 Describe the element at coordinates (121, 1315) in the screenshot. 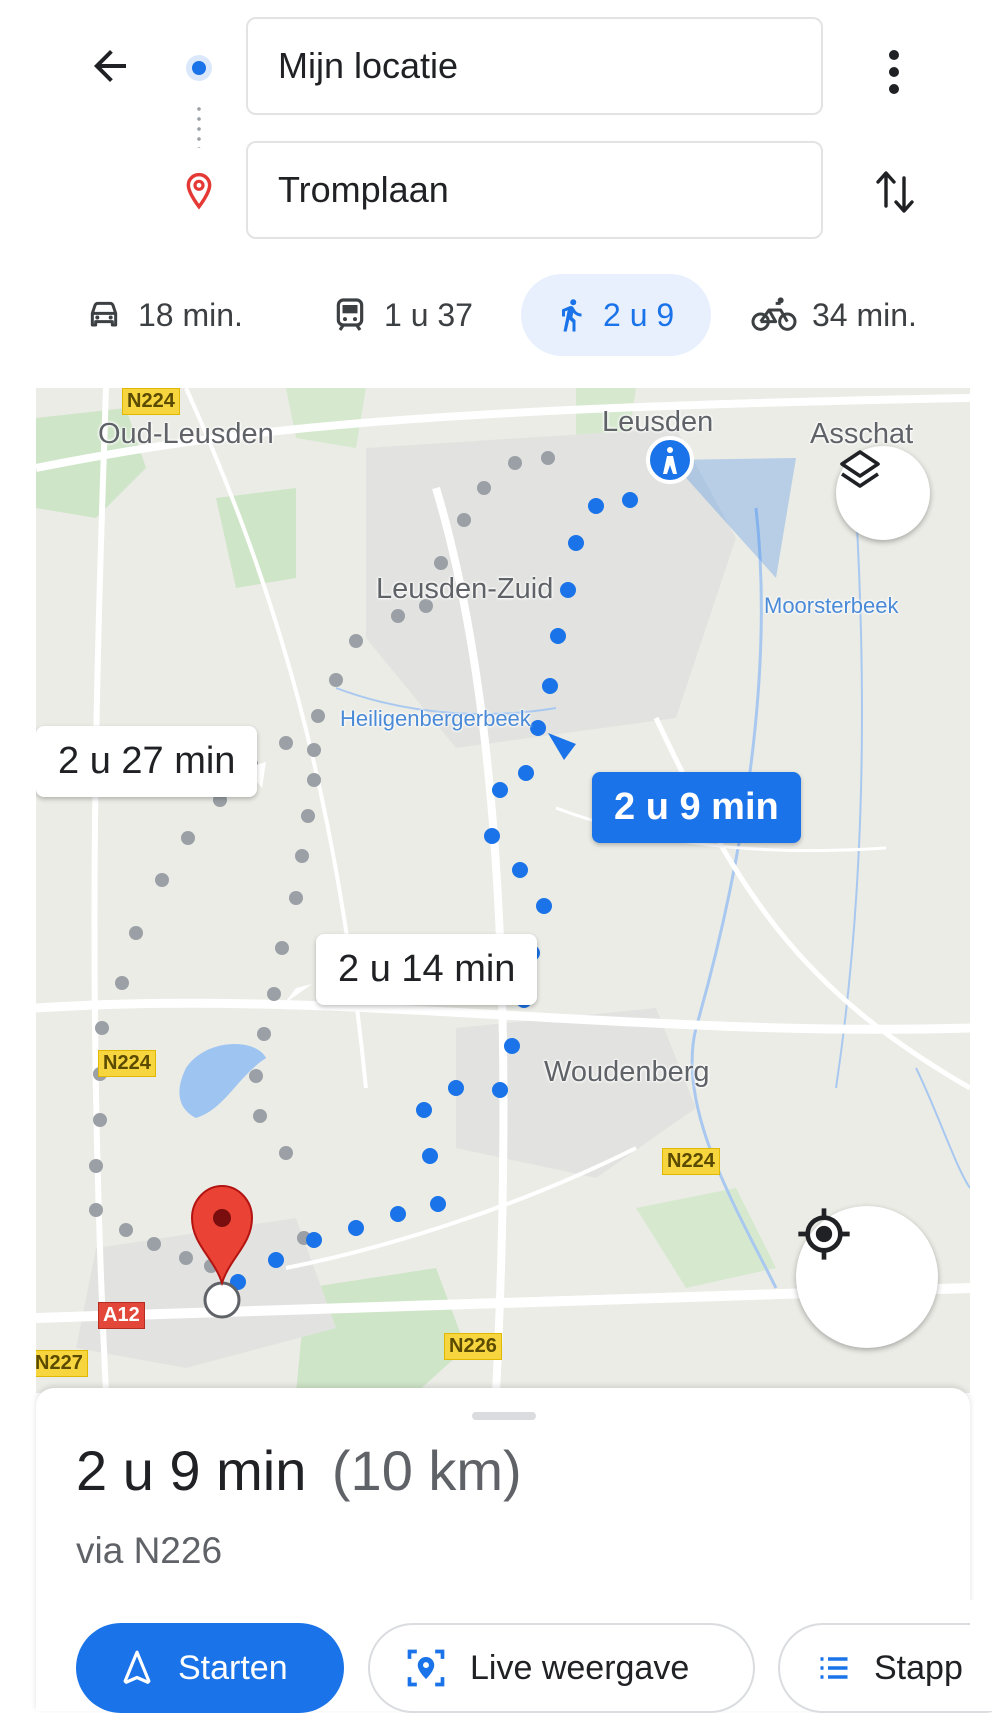

I see `road-shield-a12: A12` at that location.